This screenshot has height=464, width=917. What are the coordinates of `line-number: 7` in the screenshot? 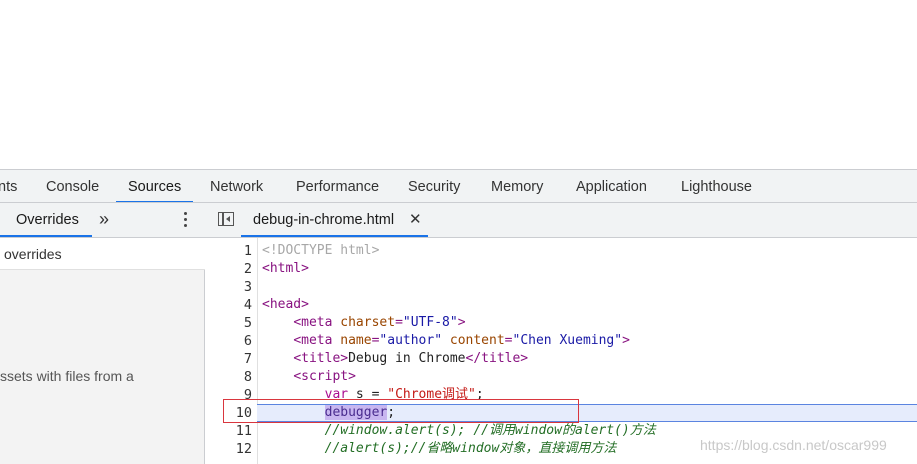 It's located at (228, 359).